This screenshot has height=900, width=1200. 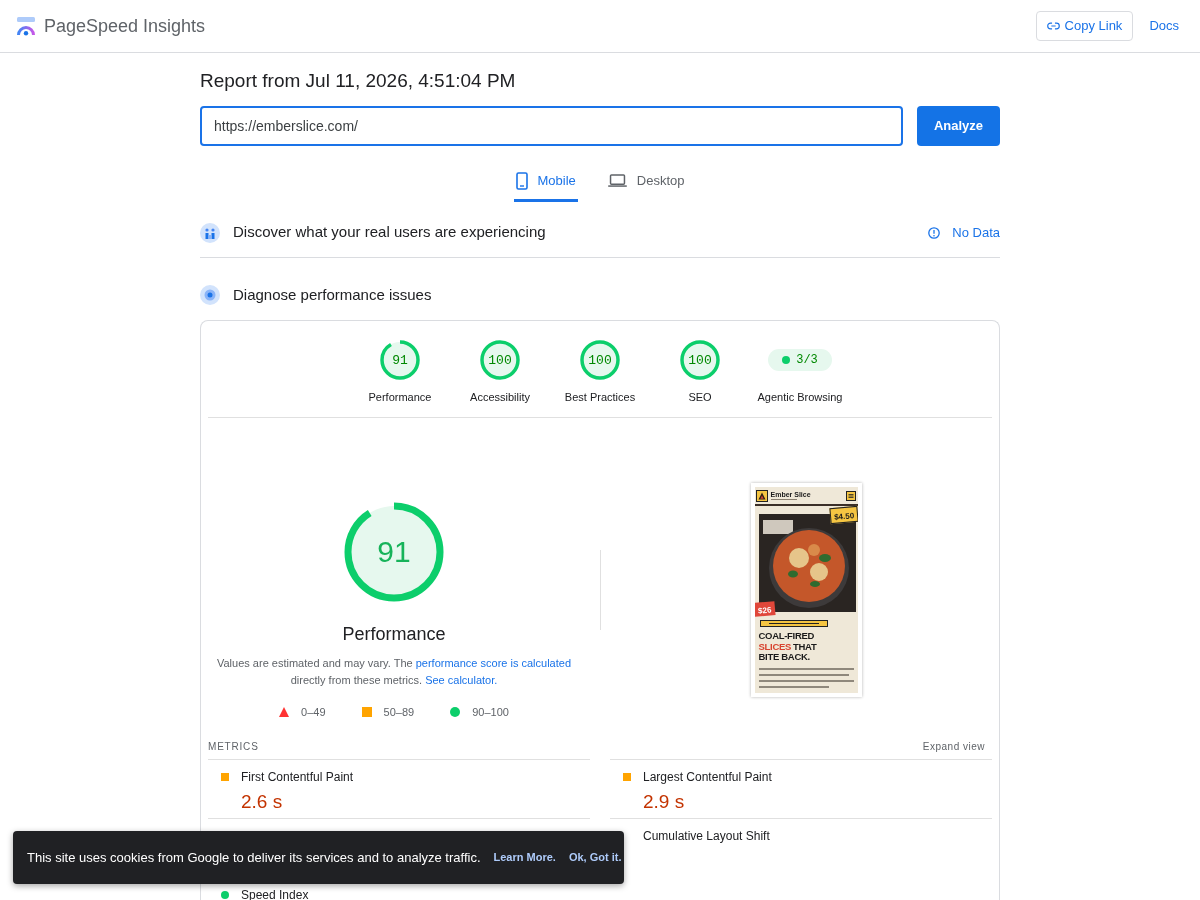 I want to click on dismiss-button: Ok, Got it., so click(x=595, y=857).